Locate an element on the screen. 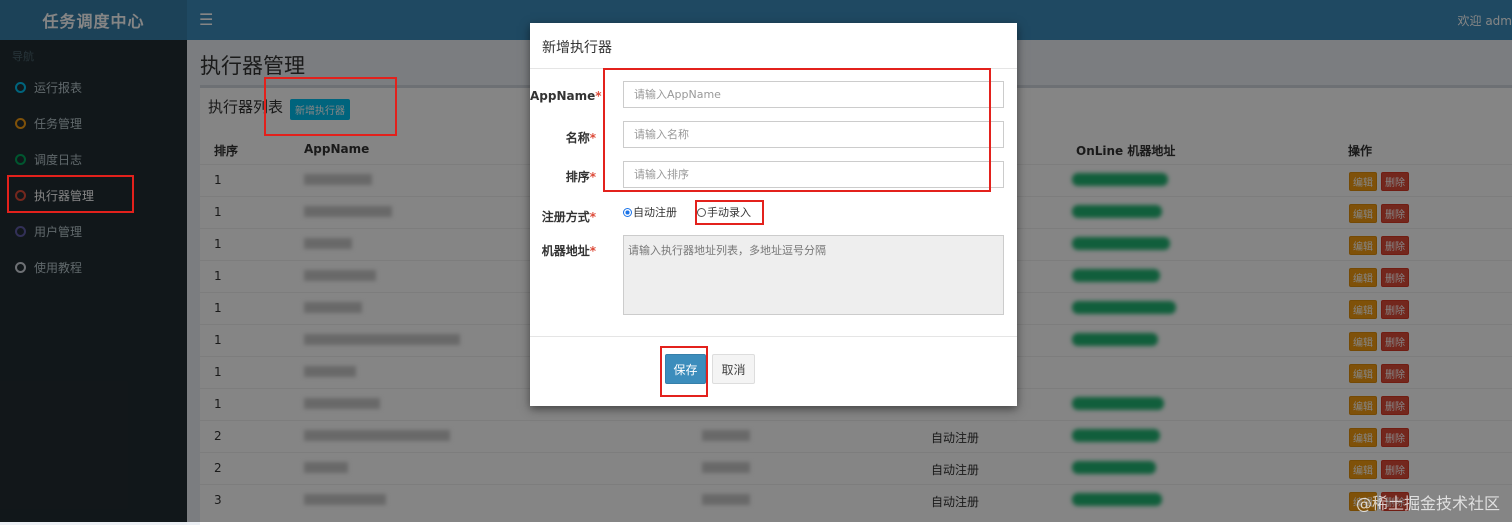 The height and width of the screenshot is (525, 1512). address-textarea is located at coordinates (813, 275).